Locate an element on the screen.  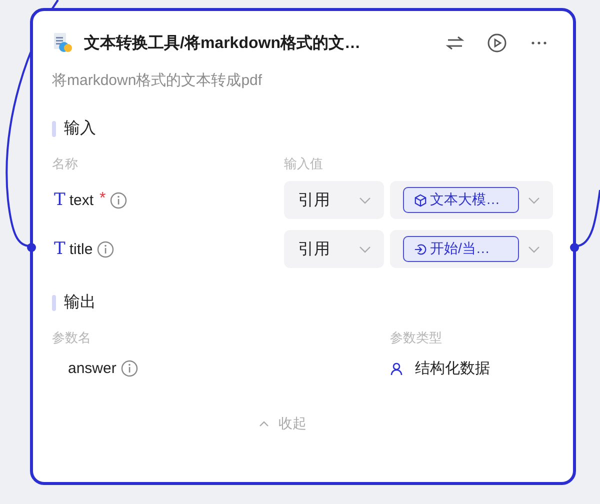
section-heading: 输出 is located at coordinates (80, 302).